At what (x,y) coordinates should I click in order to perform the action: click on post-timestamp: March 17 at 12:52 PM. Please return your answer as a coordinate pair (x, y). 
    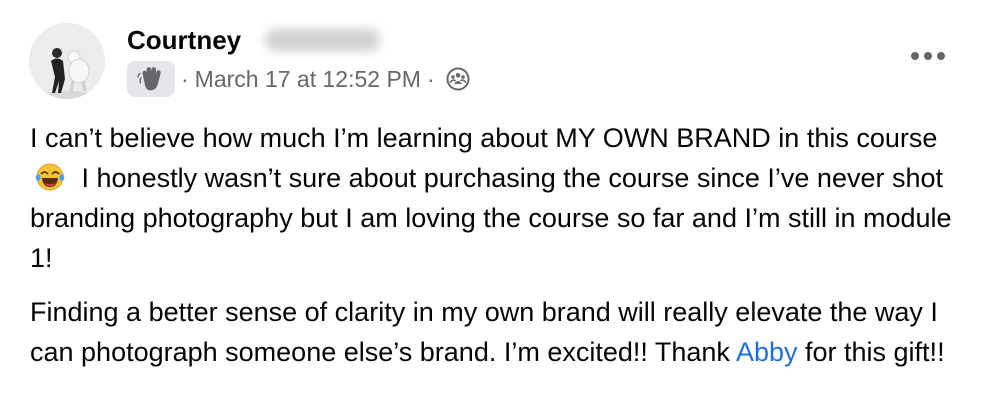
    Looking at the image, I should click on (308, 79).